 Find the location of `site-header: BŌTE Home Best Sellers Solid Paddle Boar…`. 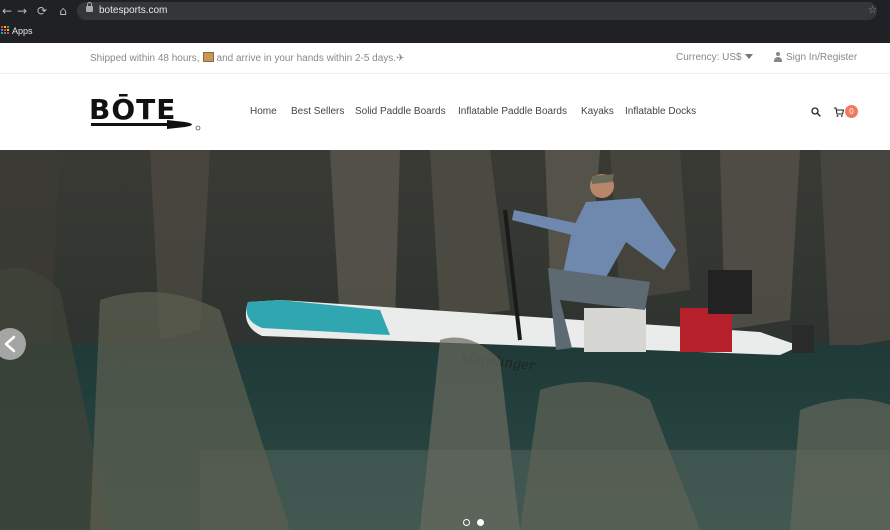

site-header: BŌTE Home Best Sellers Solid Paddle Boar… is located at coordinates (445, 112).